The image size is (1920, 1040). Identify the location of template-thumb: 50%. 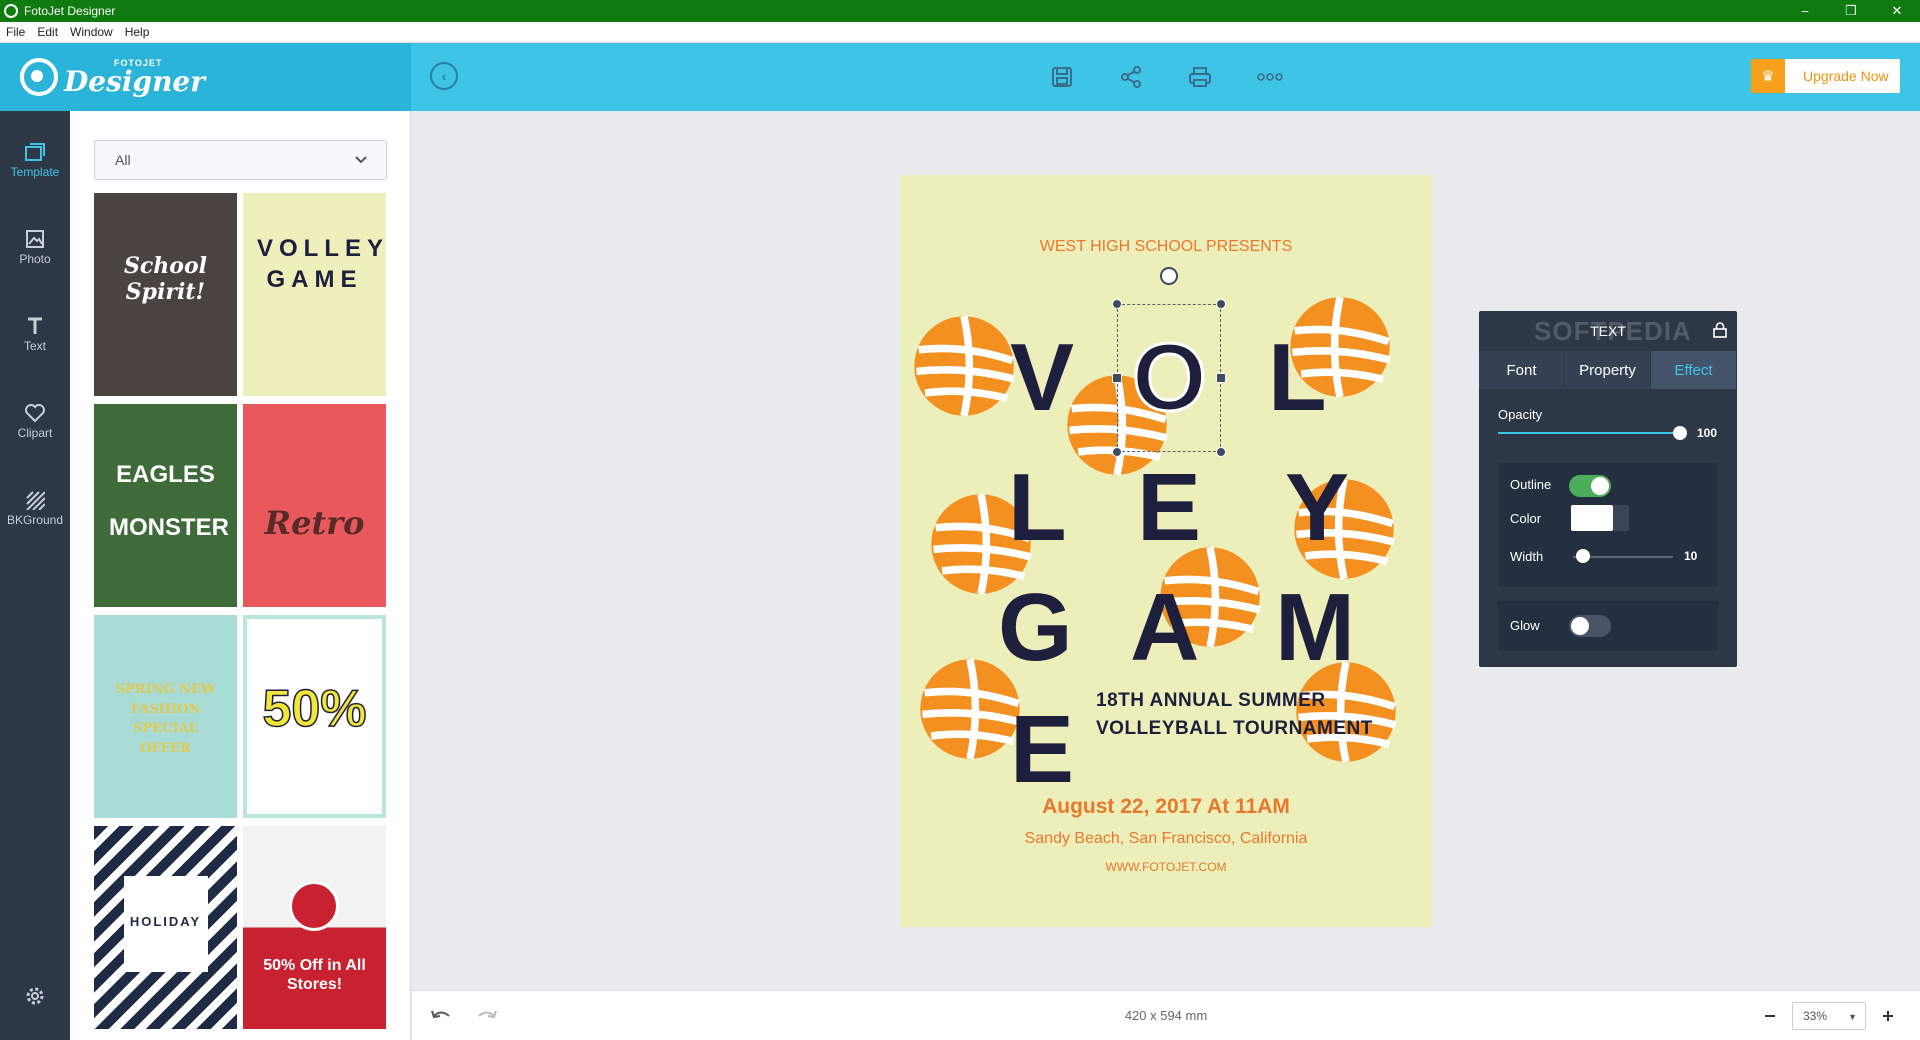
(314, 716).